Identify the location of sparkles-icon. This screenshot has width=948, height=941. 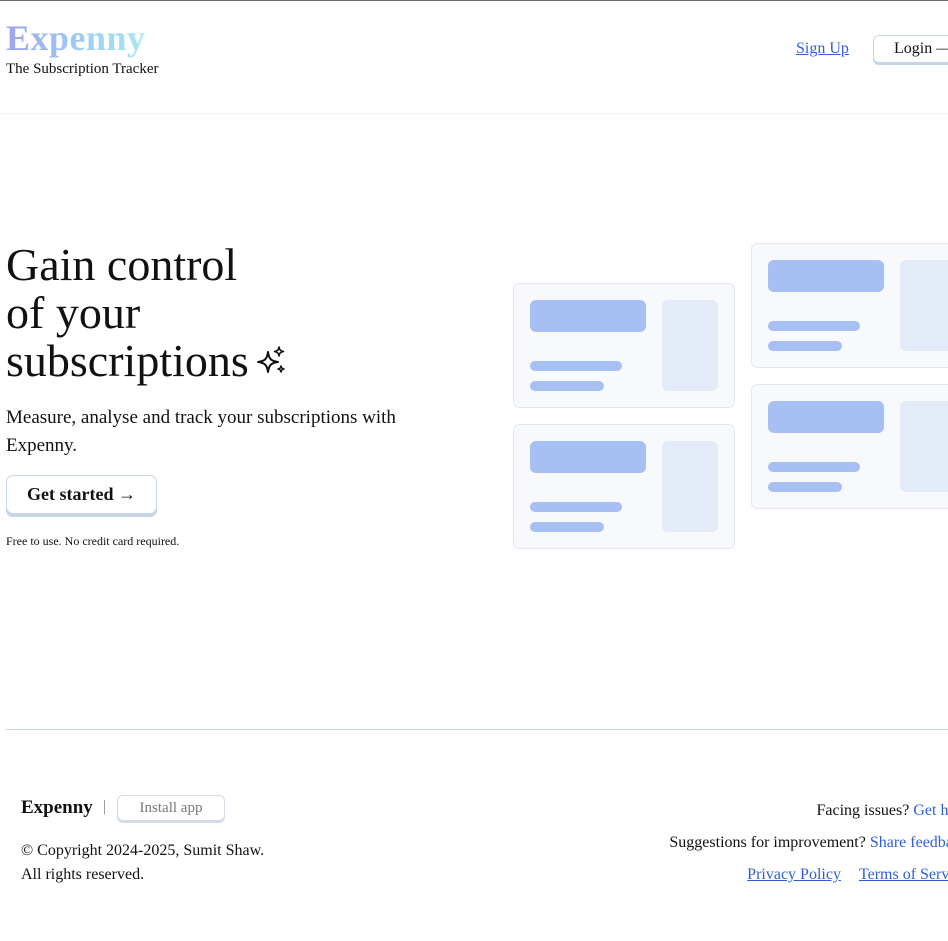
(271, 363).